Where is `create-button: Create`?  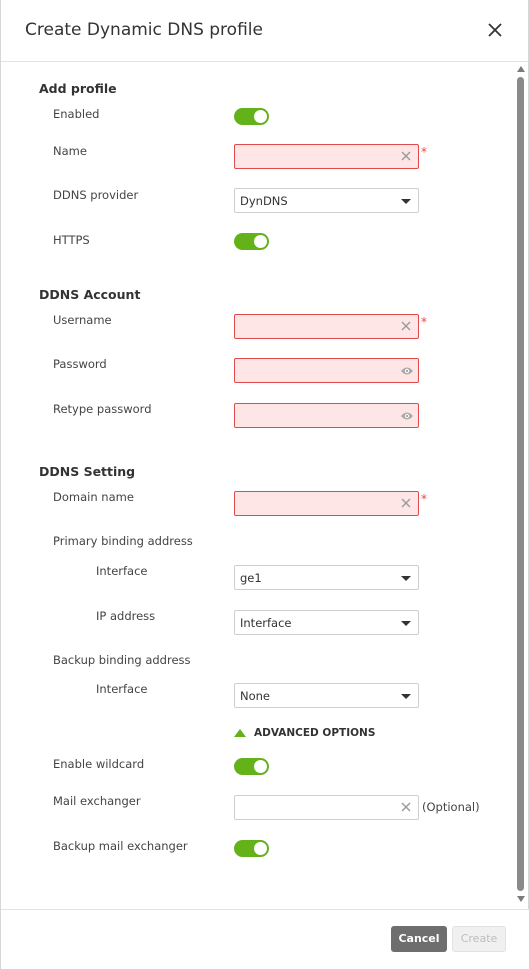
create-button: Create is located at coordinates (479, 939).